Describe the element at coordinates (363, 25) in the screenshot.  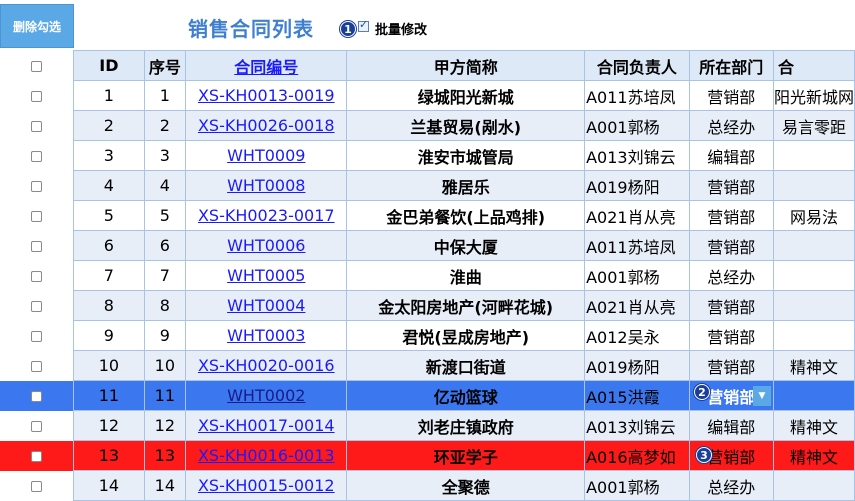
I see `bulk-edit-checkbox` at that location.